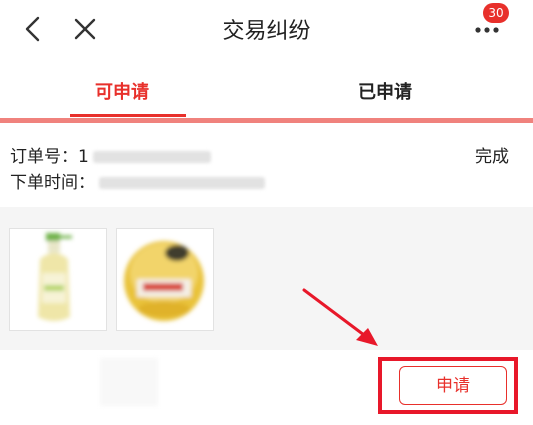  I want to click on notification-badge: 30, so click(496, 13).